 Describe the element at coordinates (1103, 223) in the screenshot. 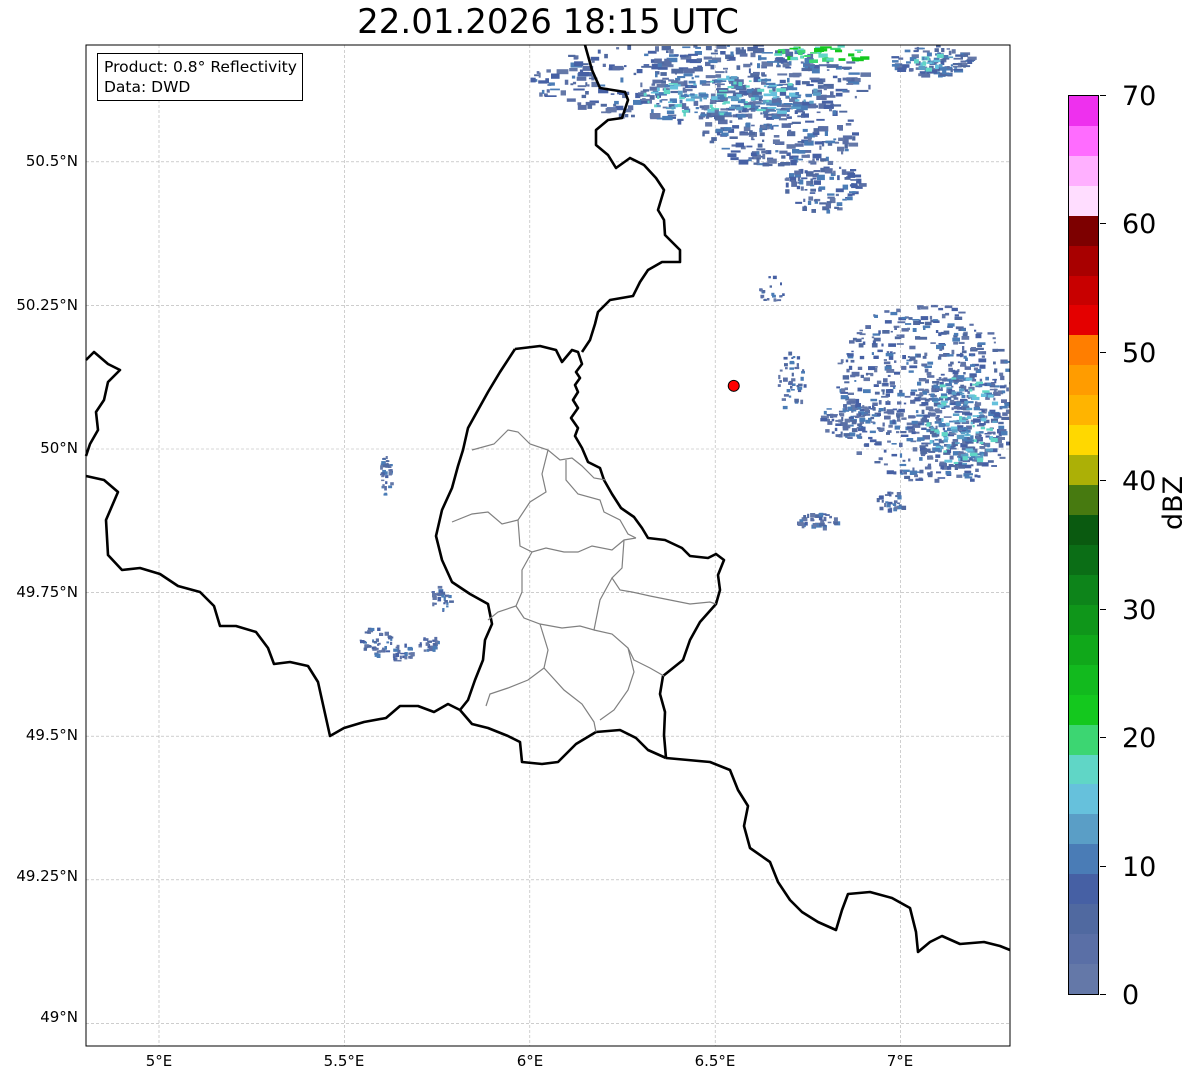

I see `colorbar-tick` at that location.